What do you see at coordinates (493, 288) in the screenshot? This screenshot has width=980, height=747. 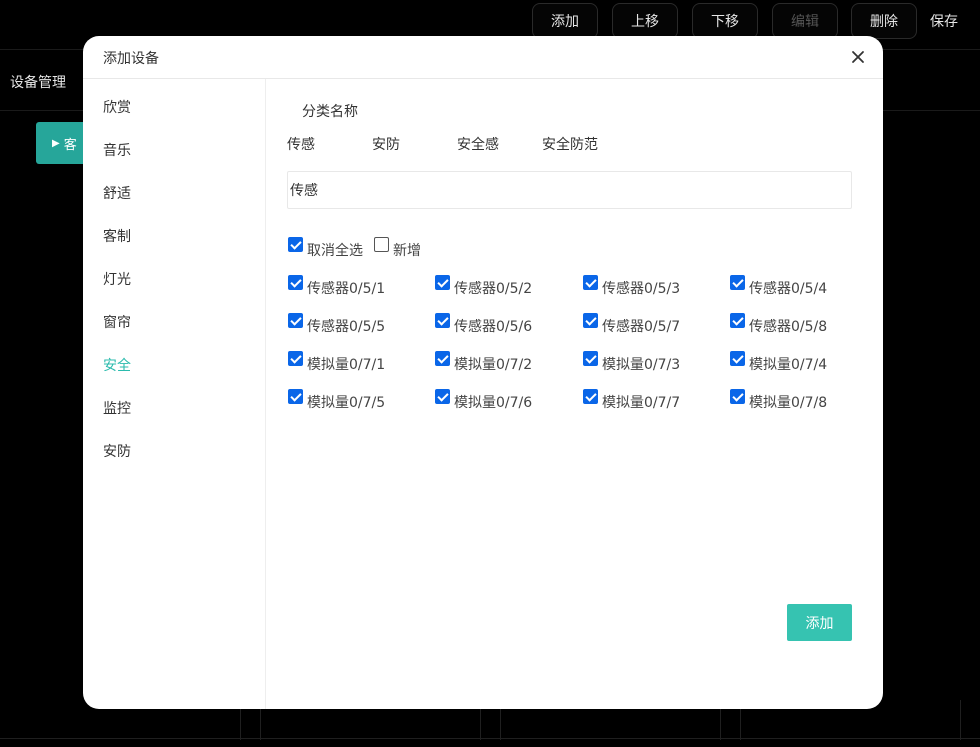 I see `device-label: 传感器0/5/2` at bounding box center [493, 288].